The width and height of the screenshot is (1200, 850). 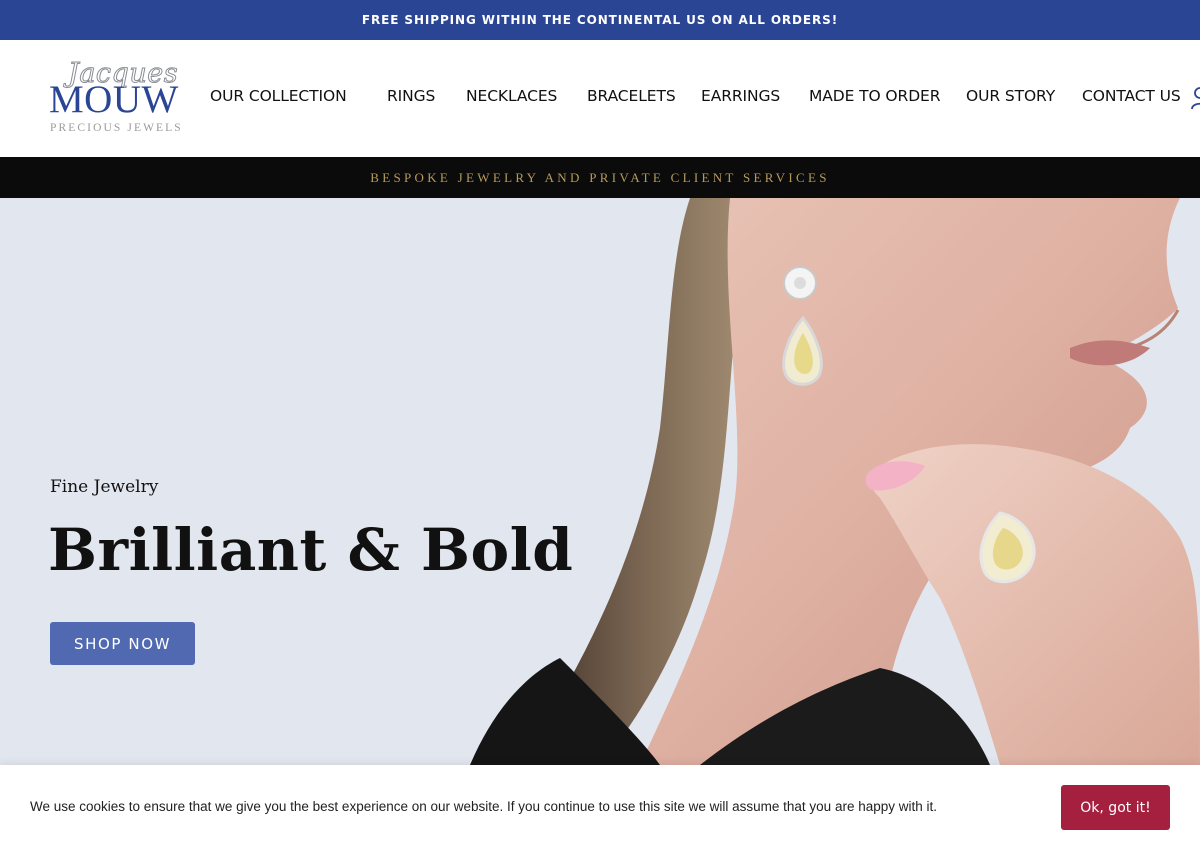 What do you see at coordinates (875, 96) in the screenshot?
I see `nav-item-made-to-order: MADE TO ORDER` at bounding box center [875, 96].